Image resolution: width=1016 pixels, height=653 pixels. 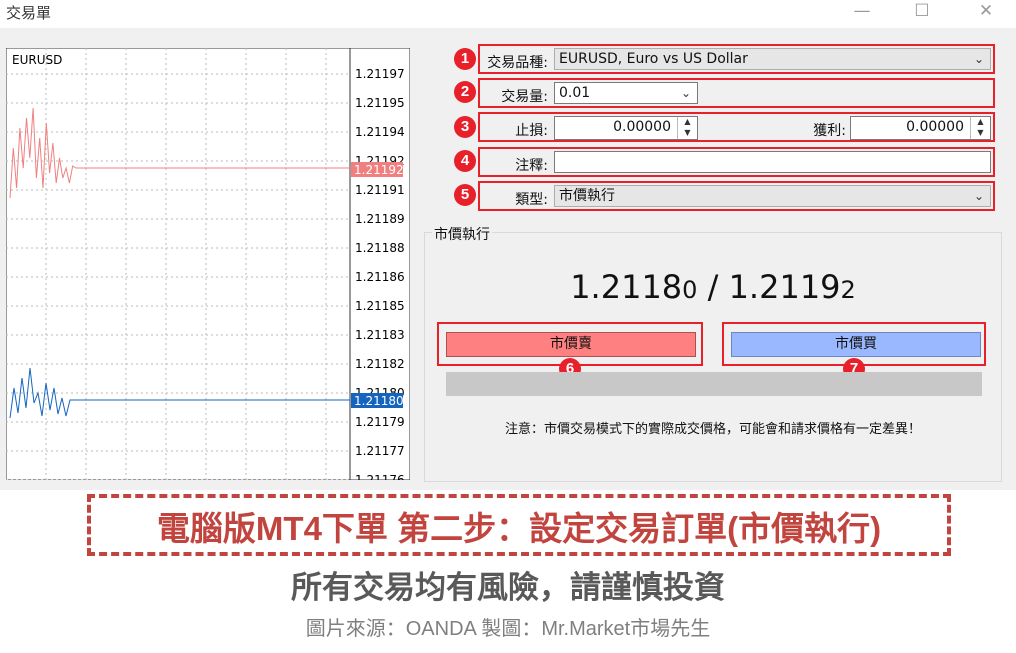 I want to click on price-tick-label: 1.21188, so click(x=380, y=248).